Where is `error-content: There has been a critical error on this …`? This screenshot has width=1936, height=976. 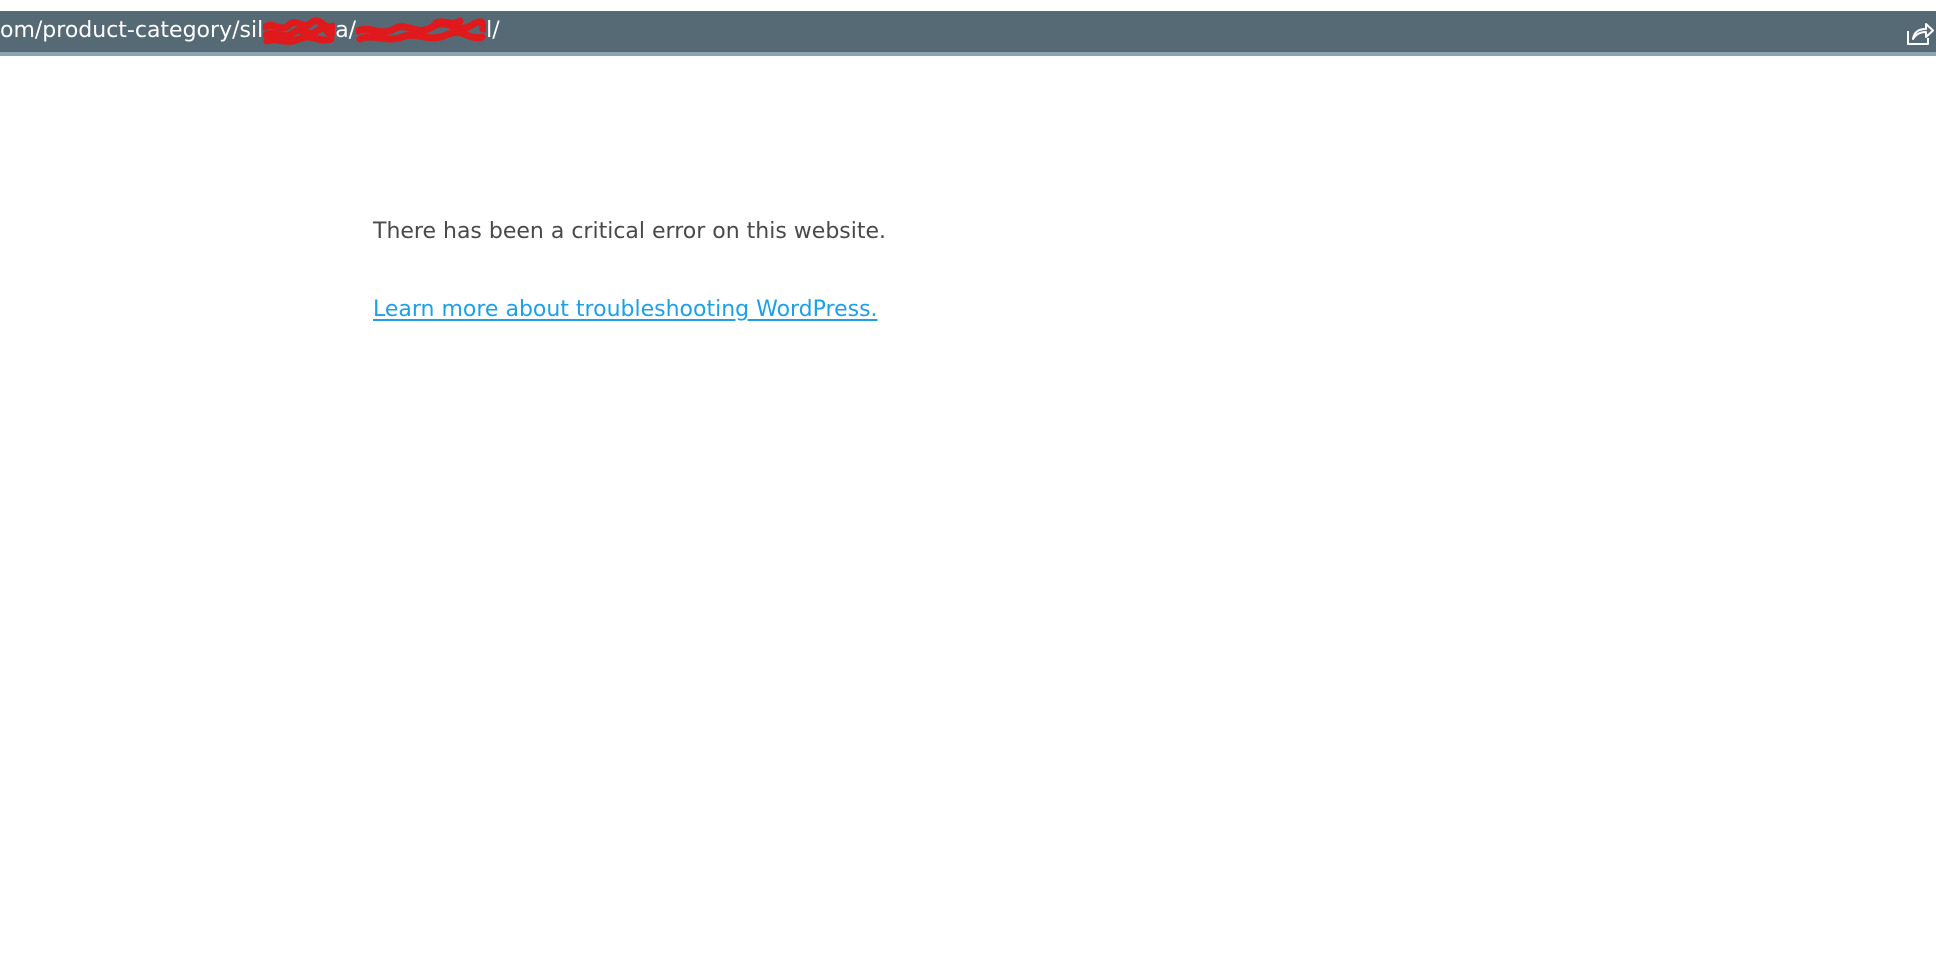
error-content: There has been a critical error on this … is located at coordinates (873, 271).